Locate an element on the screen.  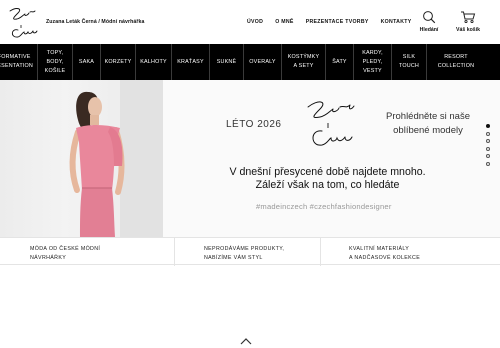
category-topy-body-kosile: TOPY, BODY, KOŠILE is located at coordinates (55, 62).